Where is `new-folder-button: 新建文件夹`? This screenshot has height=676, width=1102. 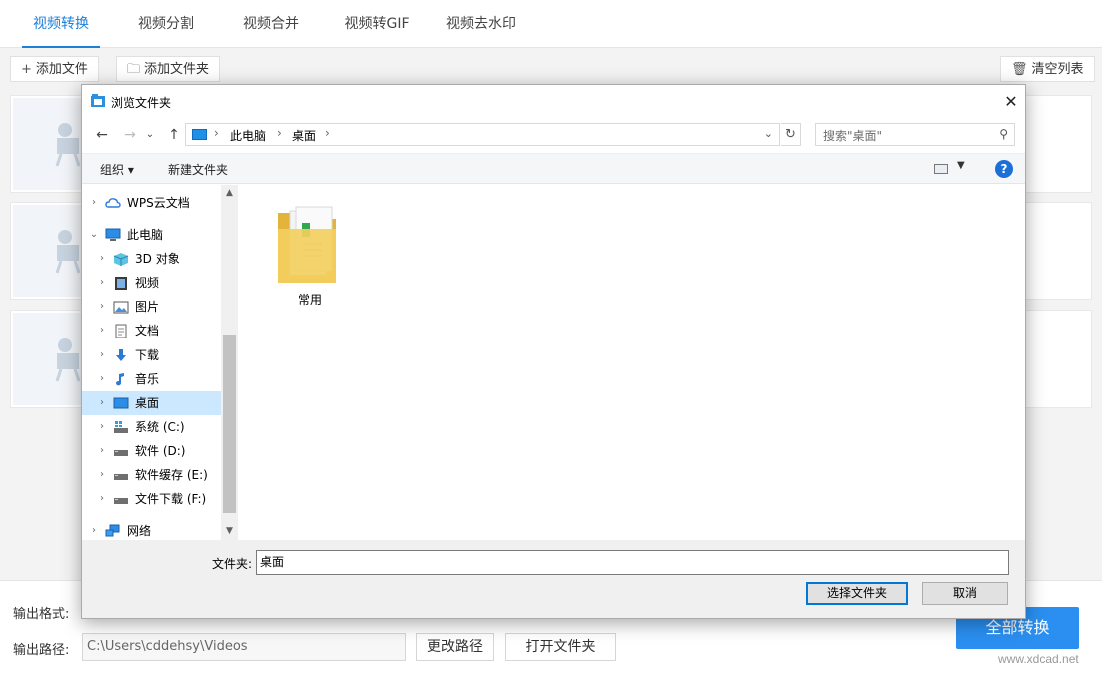 new-folder-button: 新建文件夹 is located at coordinates (198, 169).